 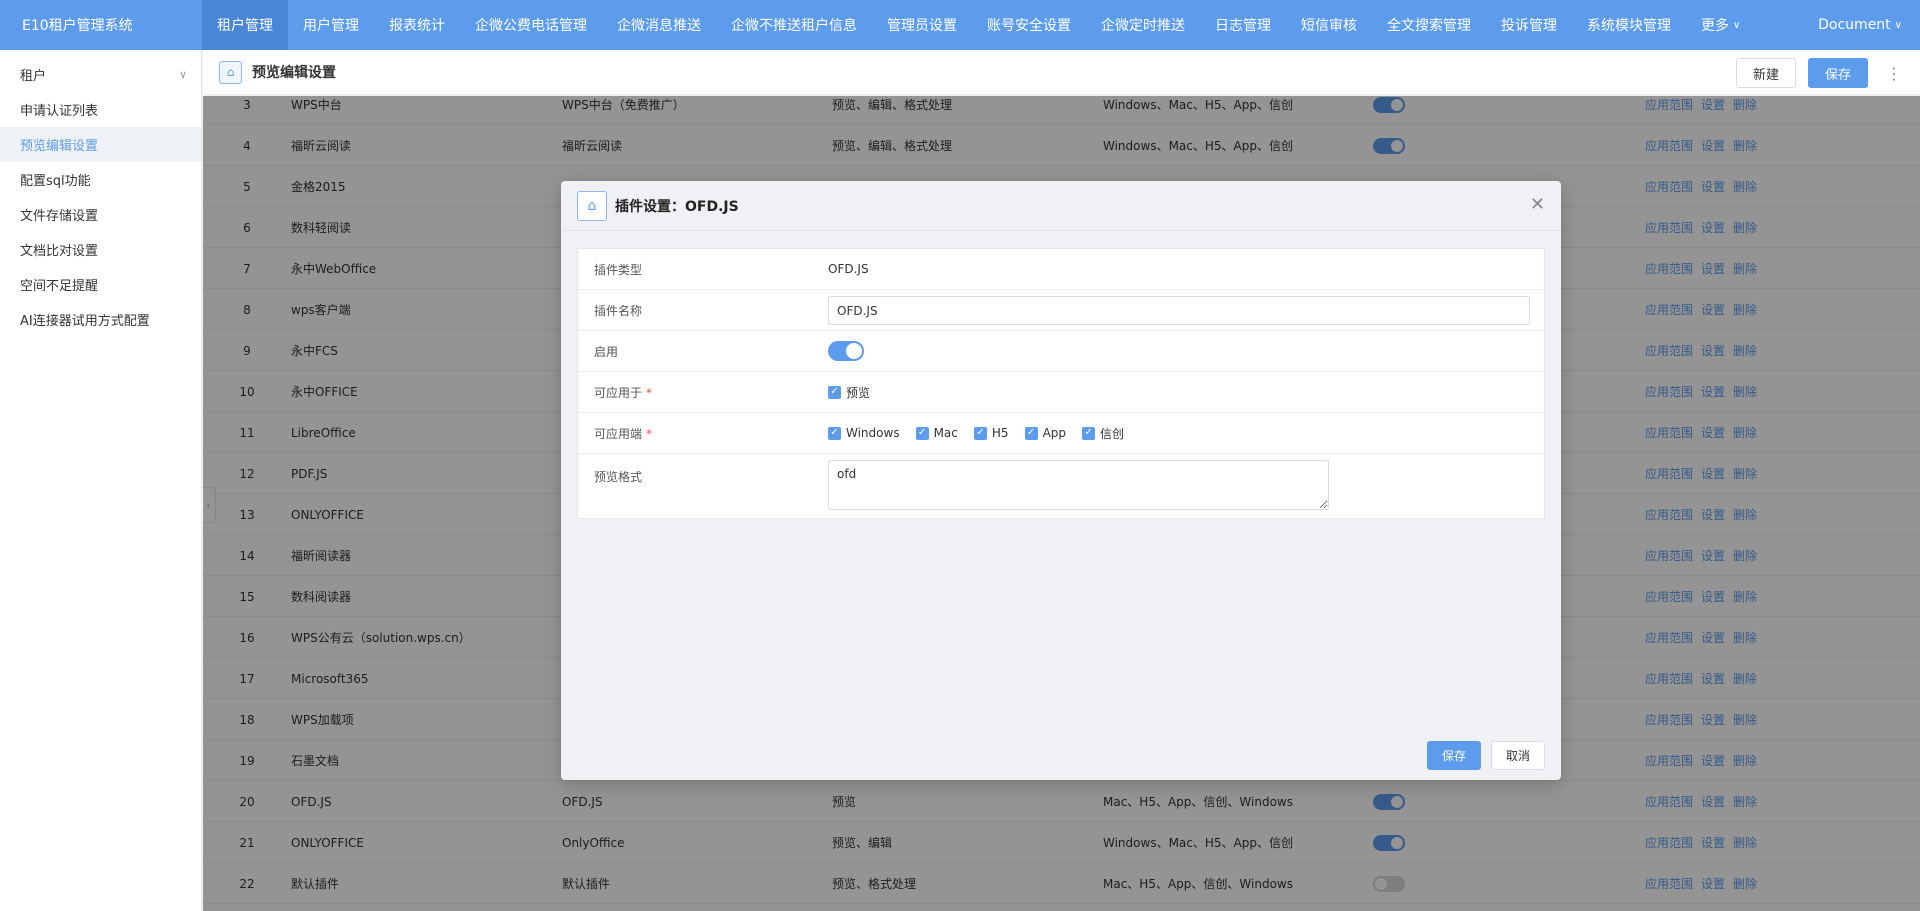 What do you see at coordinates (1112, 433) in the screenshot?
I see `checkbox-label: 信创` at bounding box center [1112, 433].